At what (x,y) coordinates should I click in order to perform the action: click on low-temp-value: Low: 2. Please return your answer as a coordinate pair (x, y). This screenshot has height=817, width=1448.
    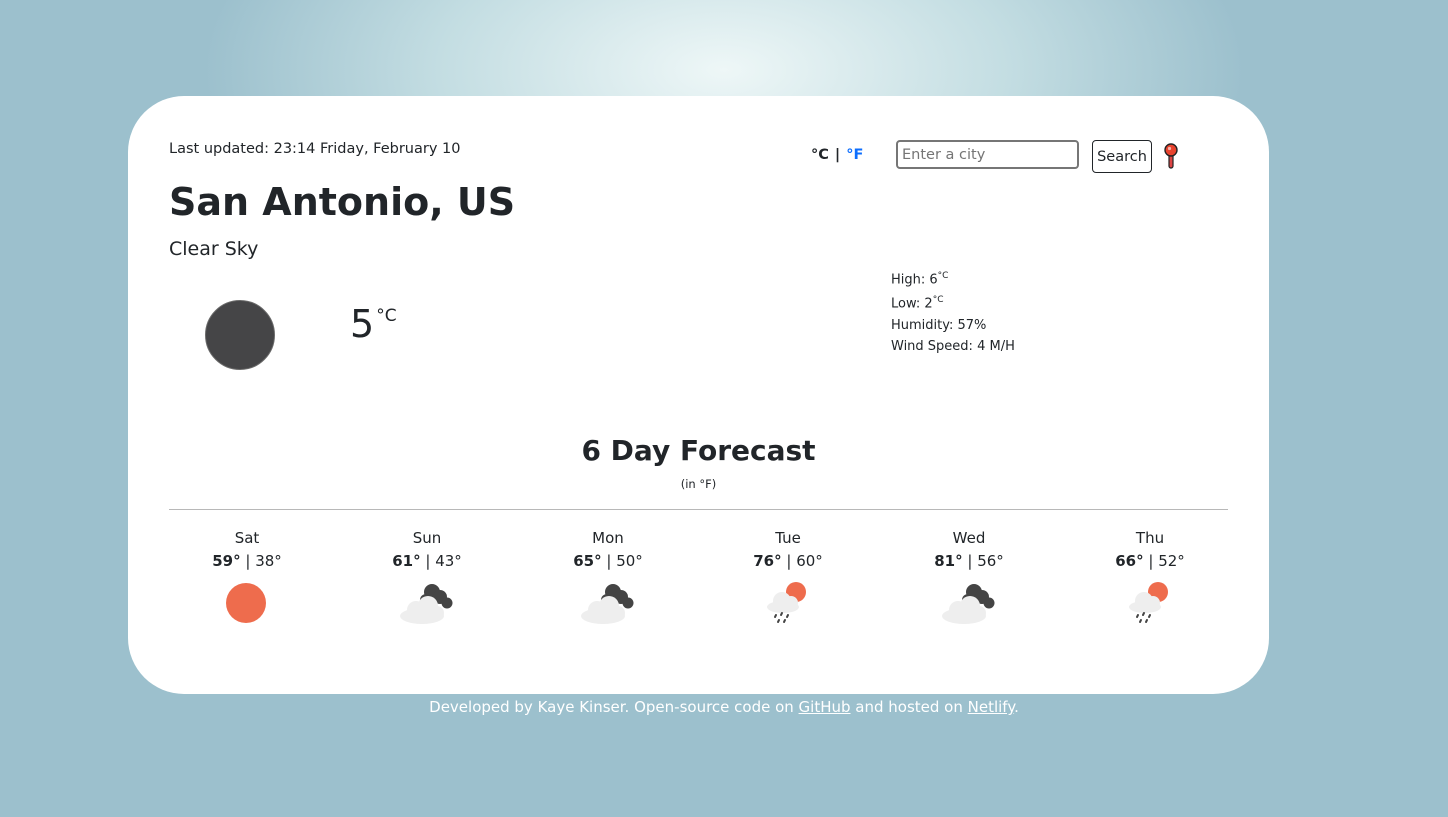
    Looking at the image, I should click on (912, 304).